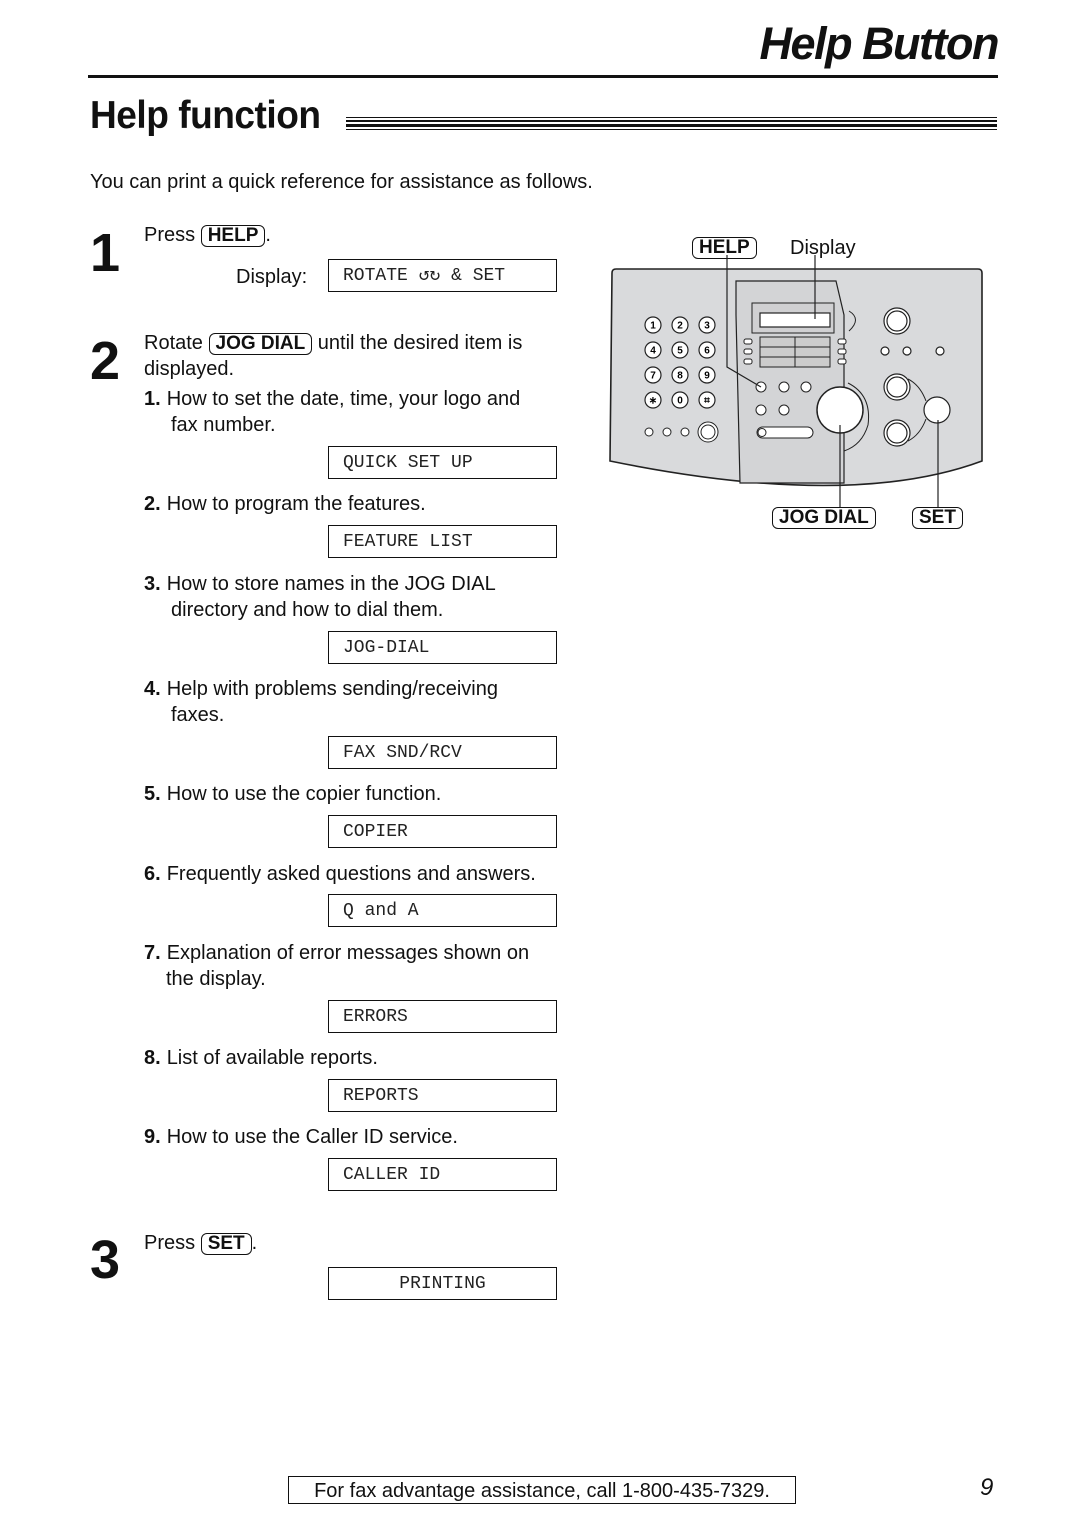 The height and width of the screenshot is (1526, 1080). Describe the element at coordinates (680, 401) in the screenshot. I see `keypad-key-label: 0` at that location.